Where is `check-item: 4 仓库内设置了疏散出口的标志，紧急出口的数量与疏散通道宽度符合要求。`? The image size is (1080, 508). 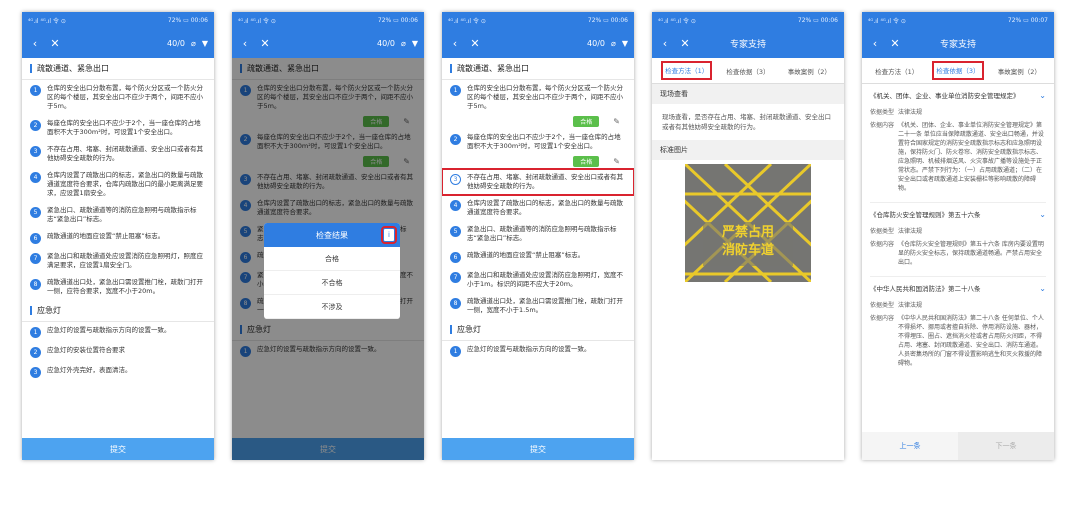 check-item: 4 仓库内设置了疏散出口的标志，紧急出口的数量与疏散通道宽度符合要求。 is located at coordinates (538, 208).